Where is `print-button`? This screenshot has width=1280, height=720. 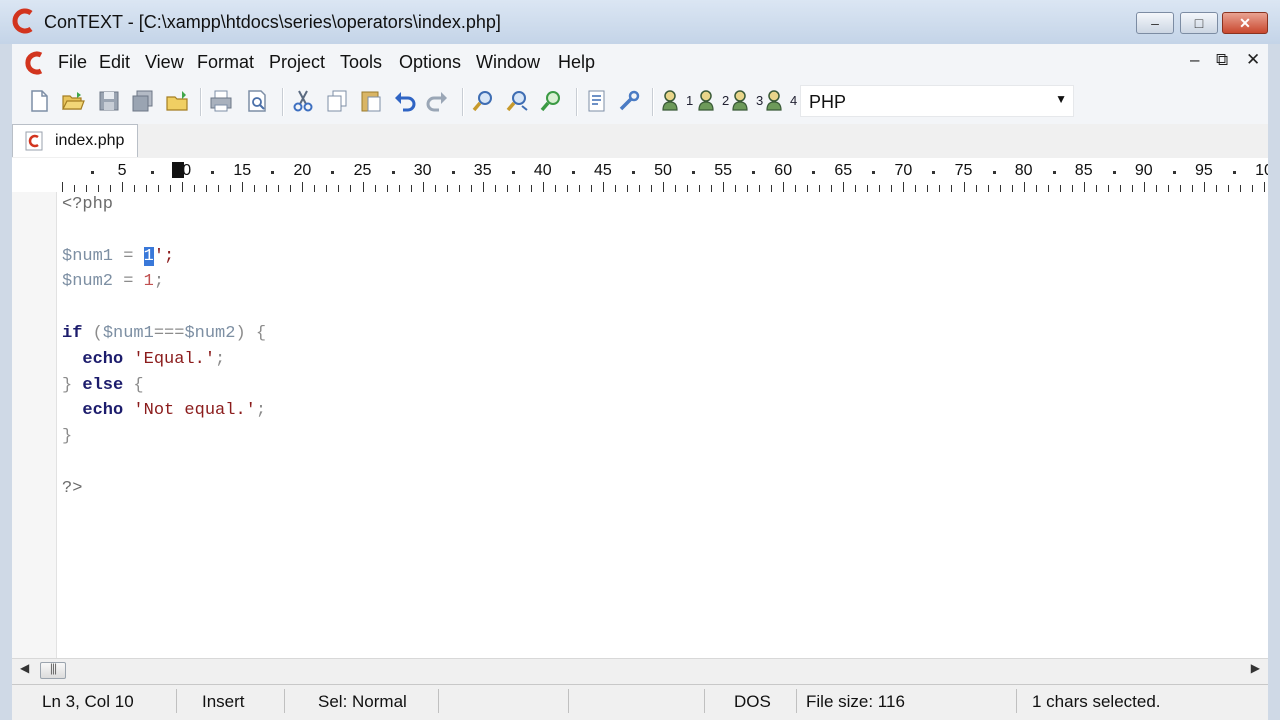
print-button is located at coordinates (221, 101).